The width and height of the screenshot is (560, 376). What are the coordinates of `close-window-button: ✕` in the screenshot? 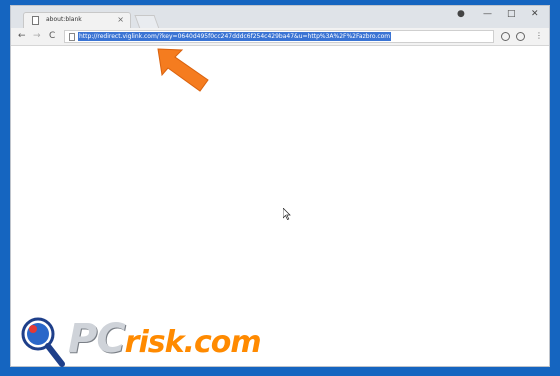 It's located at (535, 14).